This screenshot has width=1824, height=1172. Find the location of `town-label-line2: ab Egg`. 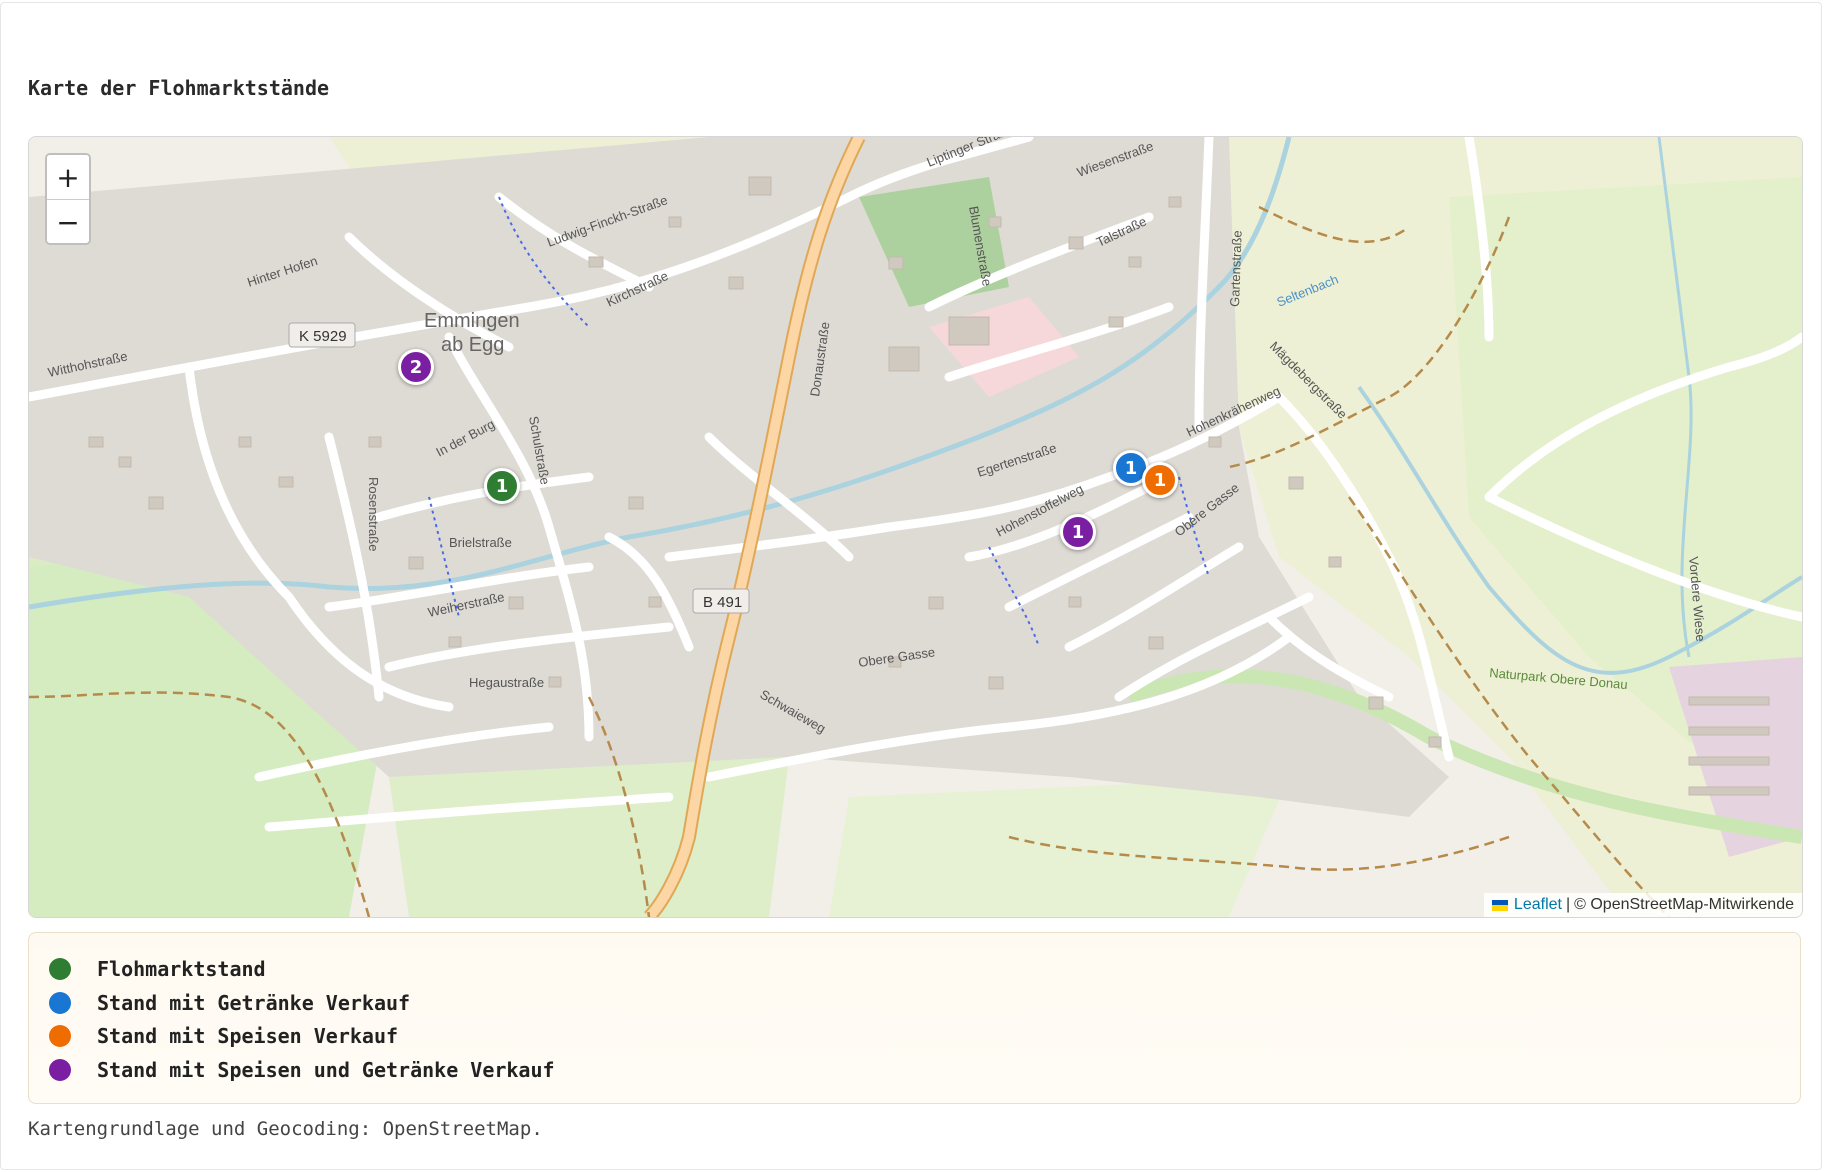

town-label-line2: ab Egg is located at coordinates (472, 345).